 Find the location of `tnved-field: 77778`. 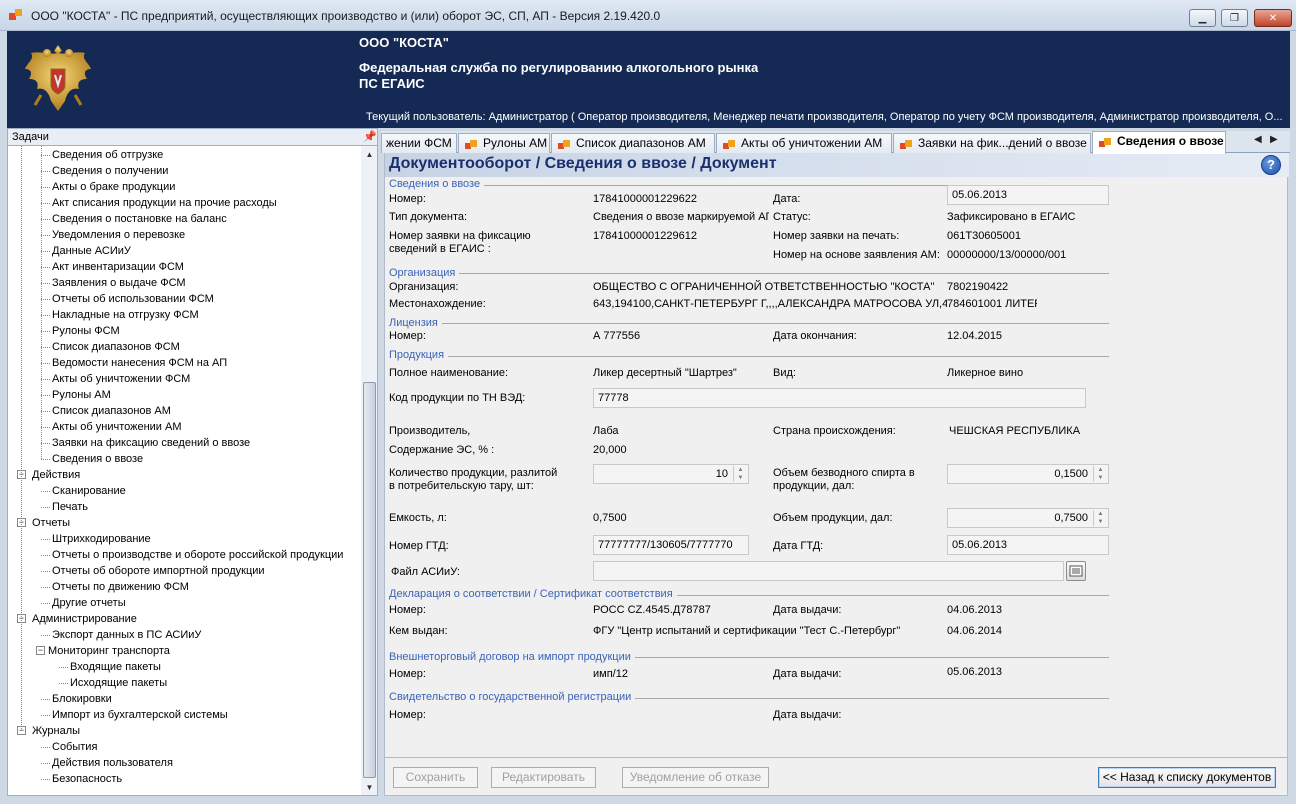

tnved-field: 77778 is located at coordinates (839, 398).